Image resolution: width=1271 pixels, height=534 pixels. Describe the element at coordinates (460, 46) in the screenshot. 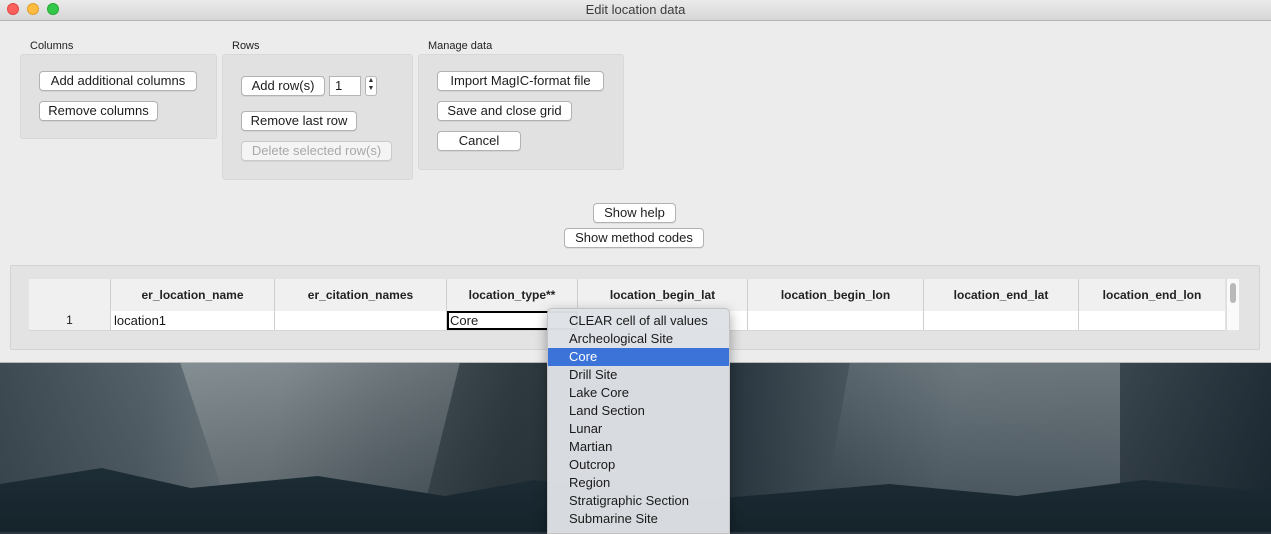

I see `manage-data-group-label: Manage data` at that location.